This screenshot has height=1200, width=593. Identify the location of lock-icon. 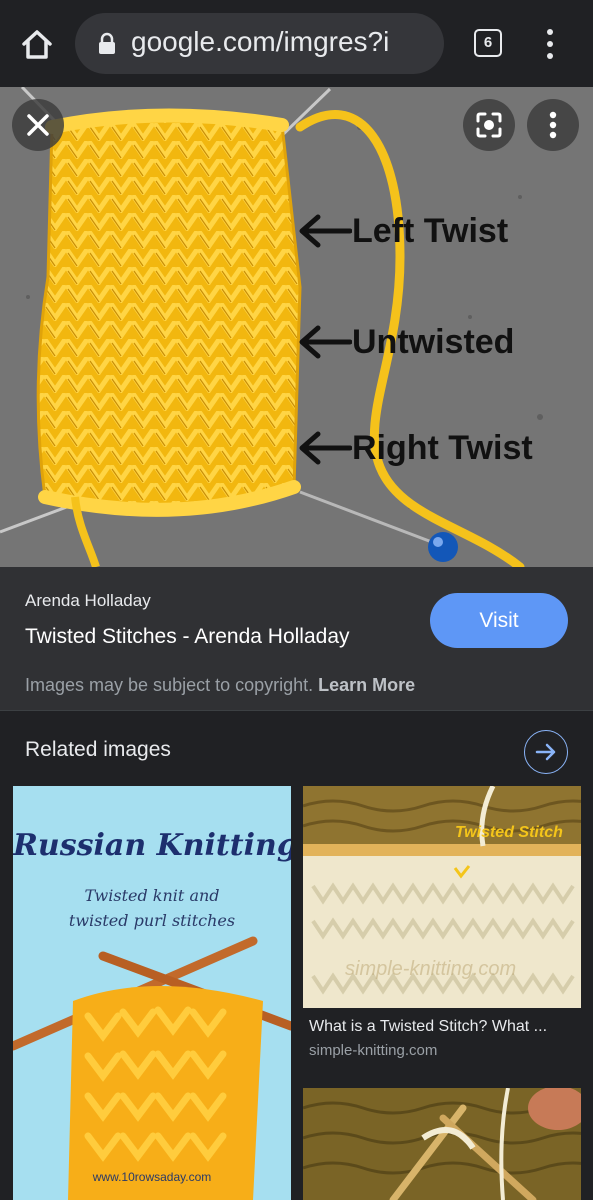
(107, 44).